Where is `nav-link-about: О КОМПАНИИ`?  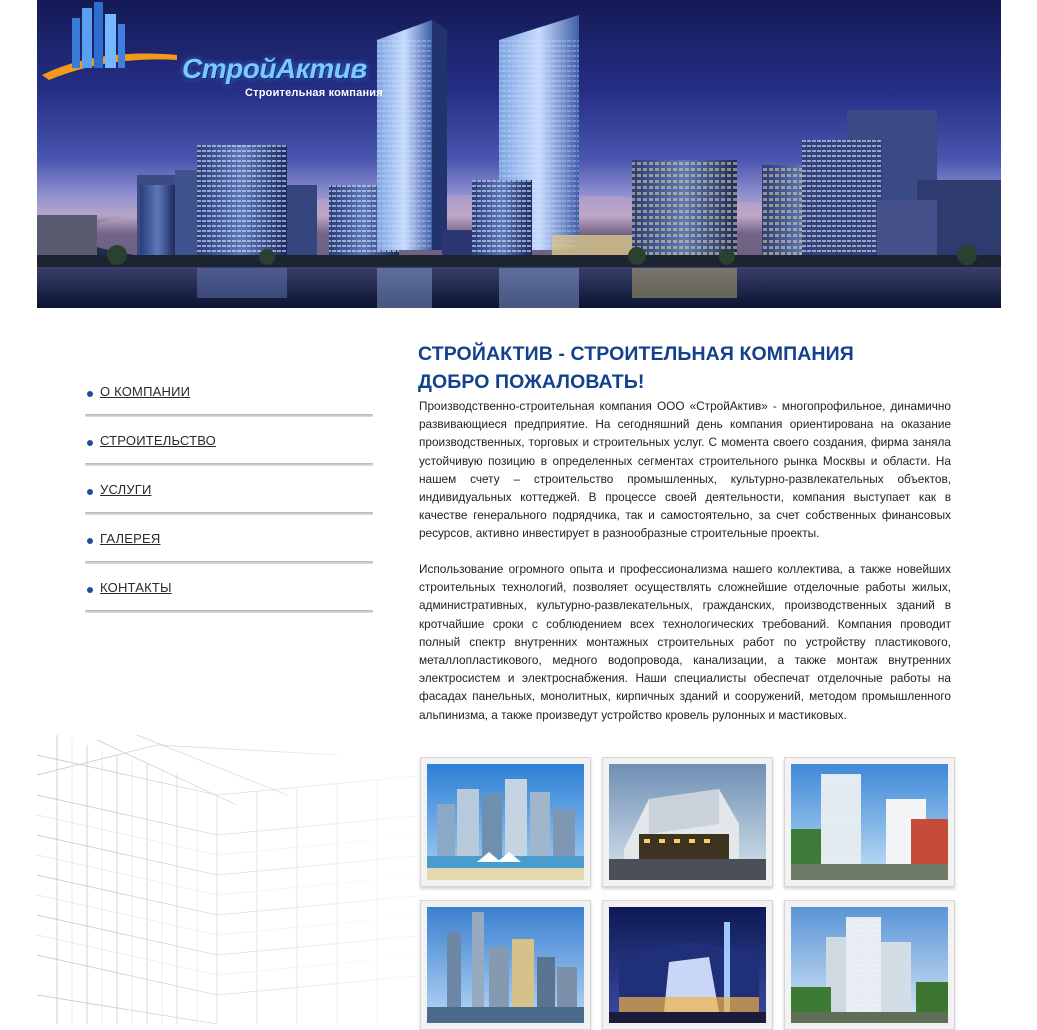
nav-link-about: О КОМПАНИИ is located at coordinates (145, 391).